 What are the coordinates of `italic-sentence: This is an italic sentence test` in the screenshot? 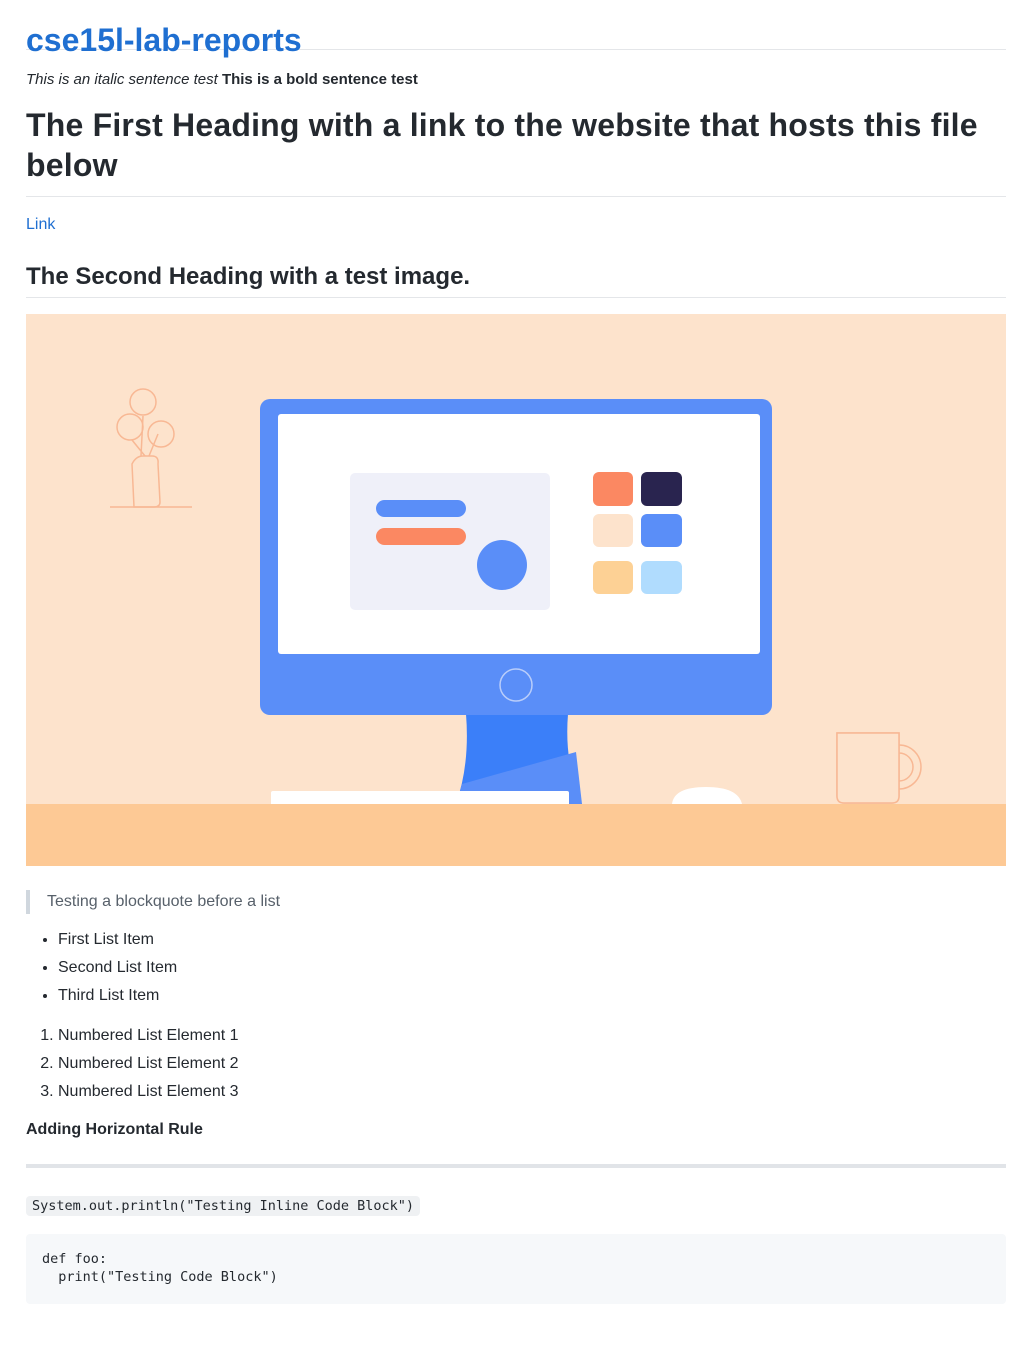 It's located at (122, 79).